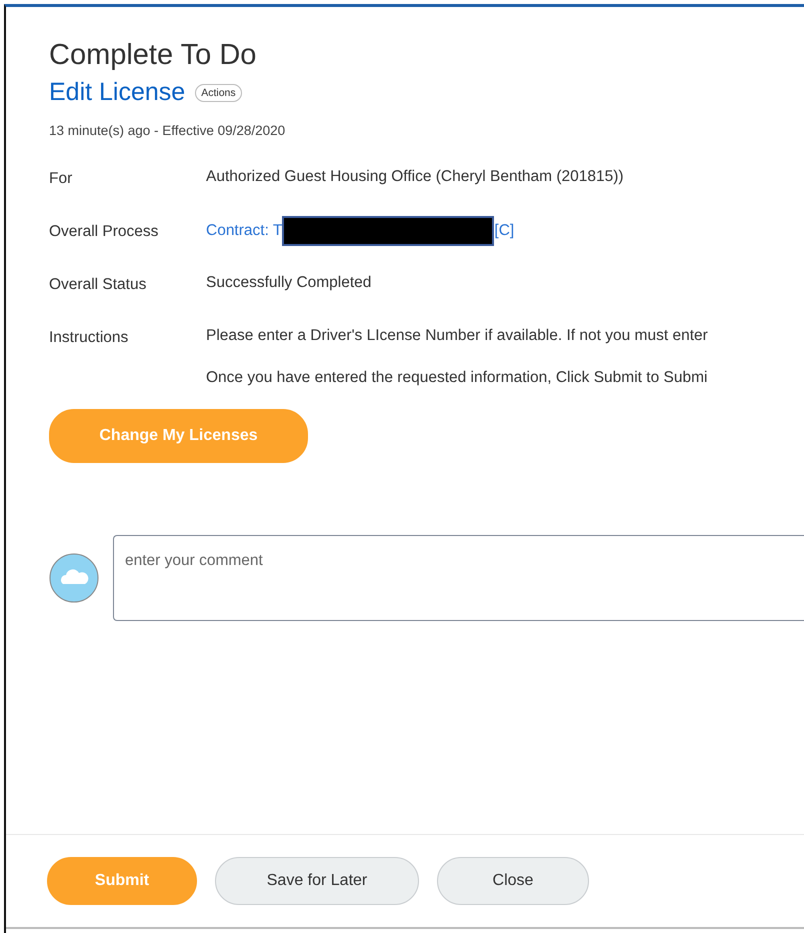 The height and width of the screenshot is (933, 804). I want to click on field-label: Overall Status, so click(98, 285).